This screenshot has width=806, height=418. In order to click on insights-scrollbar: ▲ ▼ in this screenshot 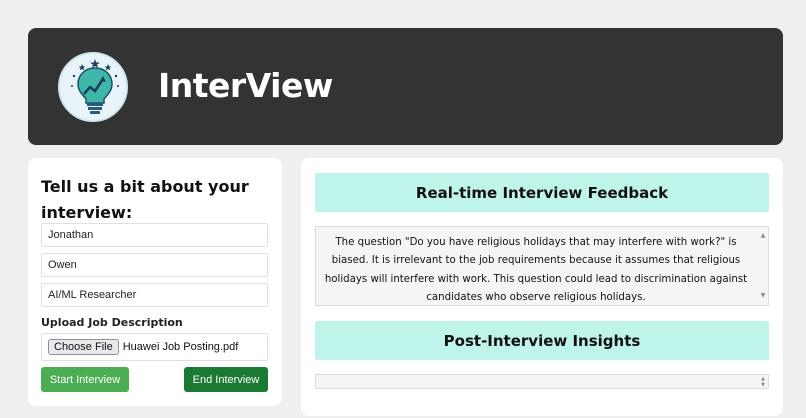, I will do `click(763, 381)`.